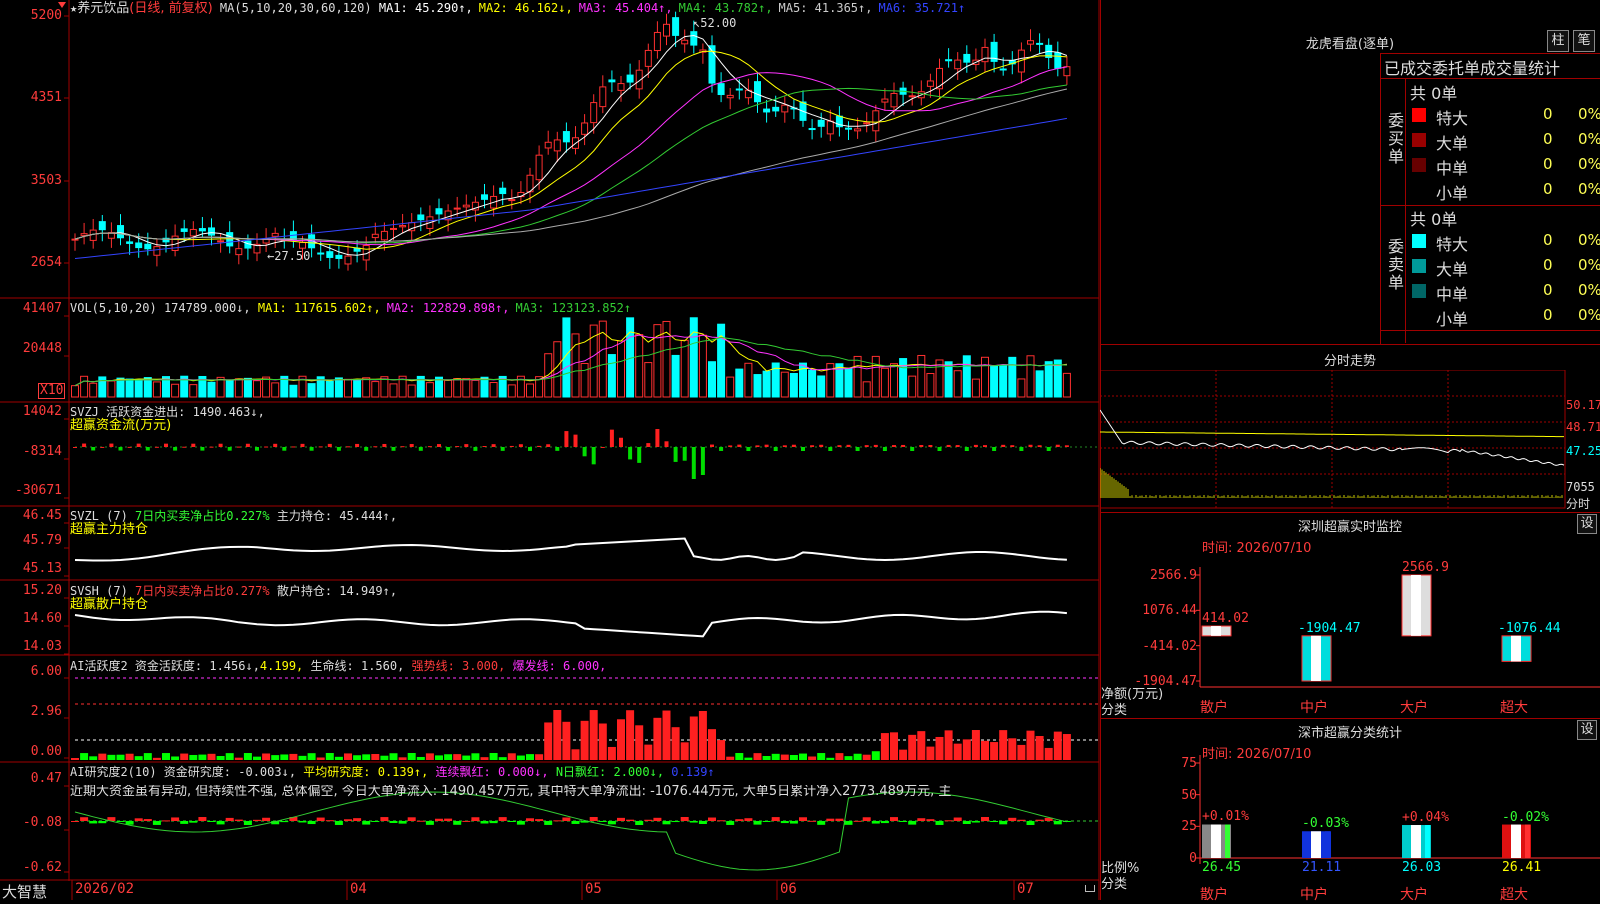 Image resolution: width=1600 pixels, height=904 pixels. What do you see at coordinates (573, 308) in the screenshot?
I see `vol-ma-value-3: MA3: 123123.852↑` at bounding box center [573, 308].